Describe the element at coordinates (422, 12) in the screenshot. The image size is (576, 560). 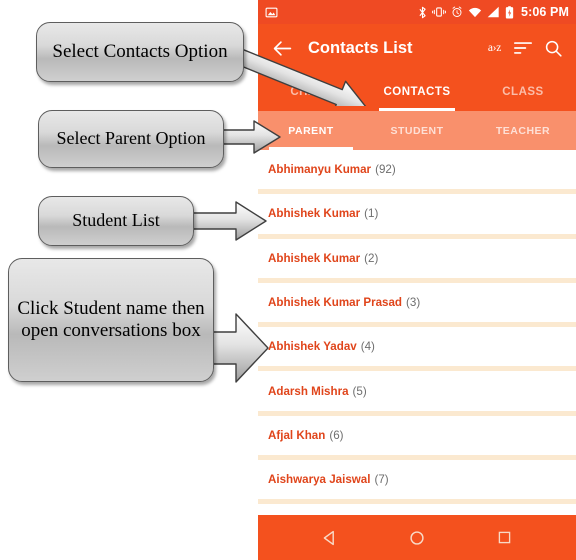
I see `bluetooth-icon` at that location.